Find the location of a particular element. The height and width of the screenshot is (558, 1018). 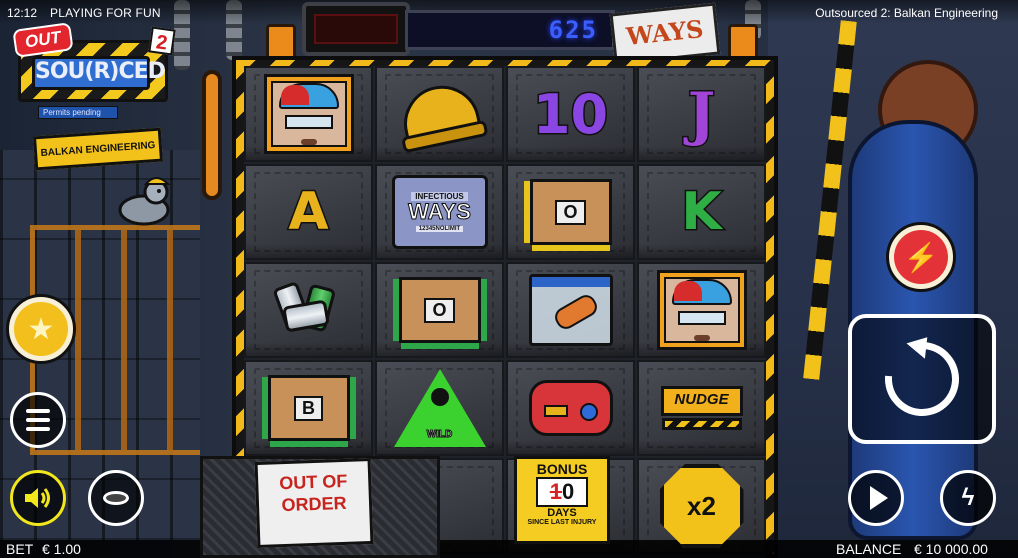

bomb-icon is located at coordinates (439, 397).